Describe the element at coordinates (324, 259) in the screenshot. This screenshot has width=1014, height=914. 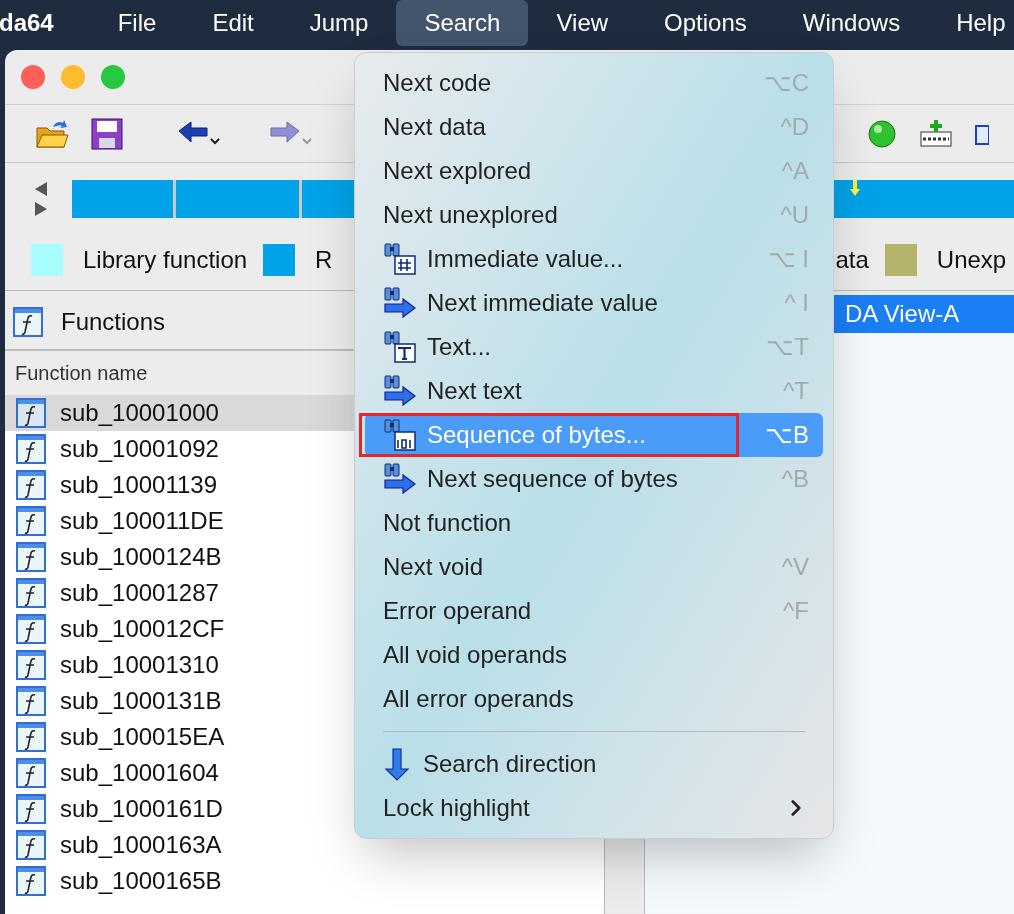
I see `legend-label: R` at that location.